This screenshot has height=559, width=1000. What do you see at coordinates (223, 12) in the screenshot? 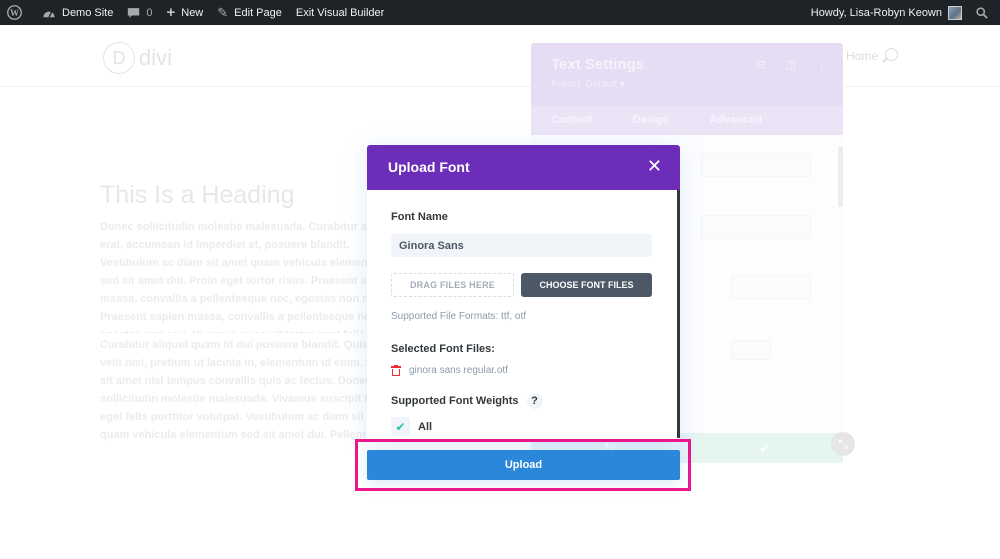
I see `pencil-icon: ✎` at bounding box center [223, 12].